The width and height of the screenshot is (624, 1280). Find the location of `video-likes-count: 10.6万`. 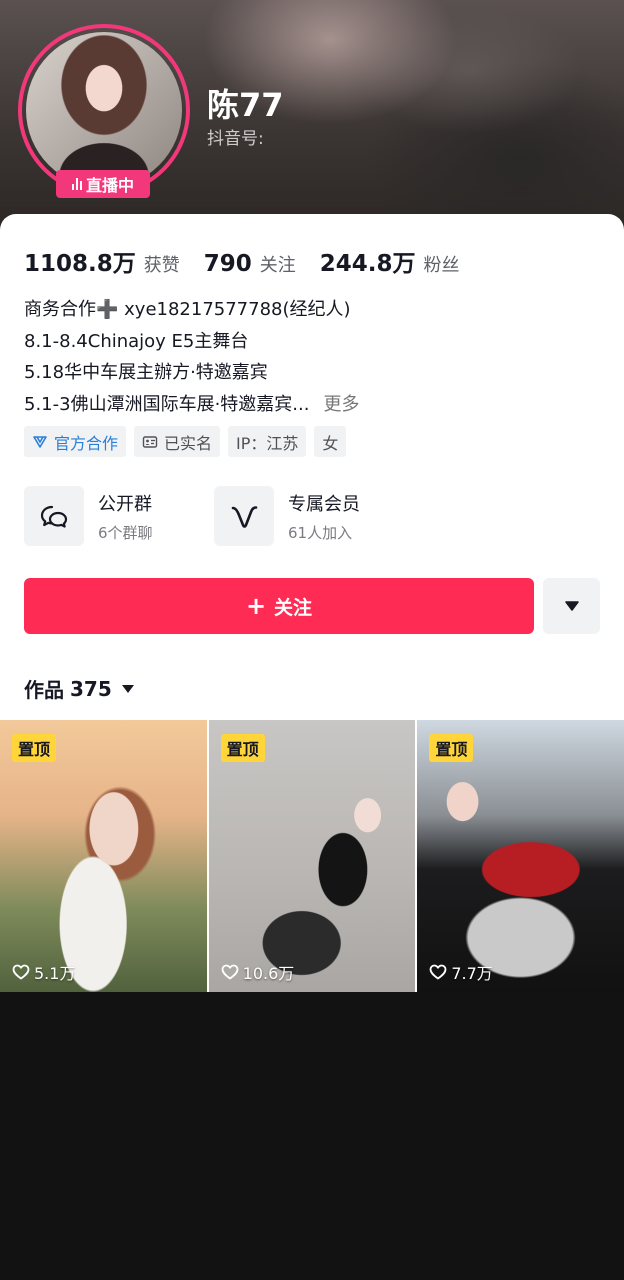

video-likes-count: 10.6万 is located at coordinates (268, 973).